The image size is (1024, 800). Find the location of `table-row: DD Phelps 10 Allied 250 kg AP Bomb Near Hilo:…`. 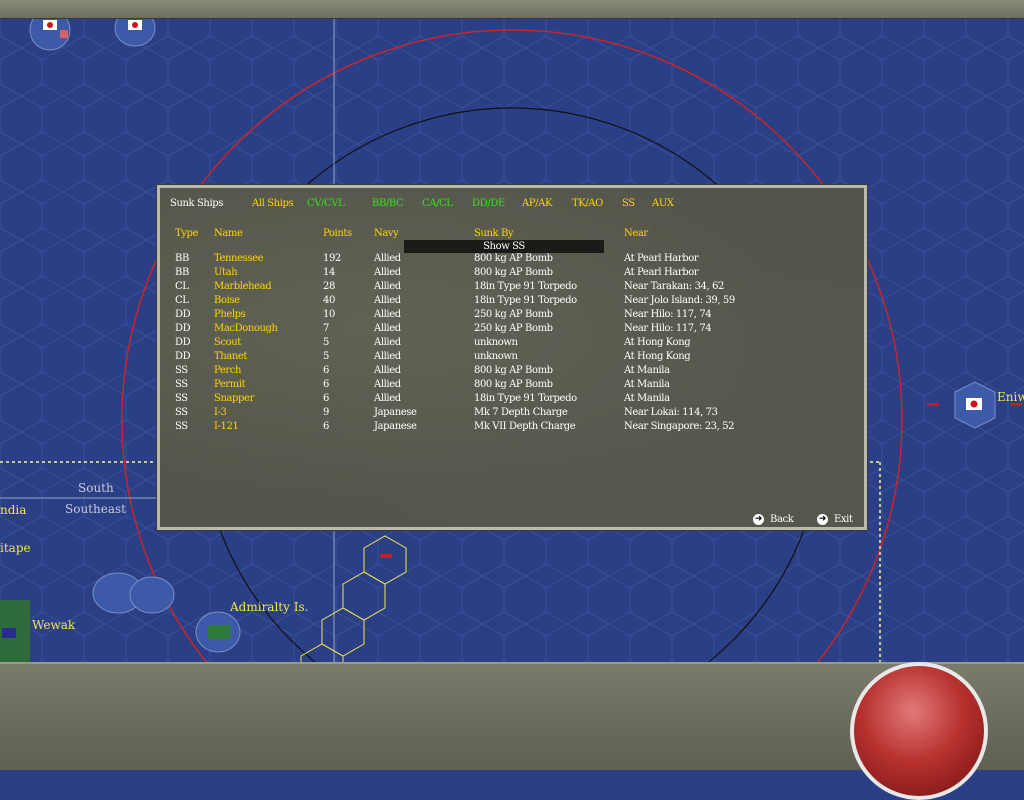

table-row: DD Phelps 10 Allied 250 kg AP Bomb Near Hilo:… is located at coordinates (510, 316).